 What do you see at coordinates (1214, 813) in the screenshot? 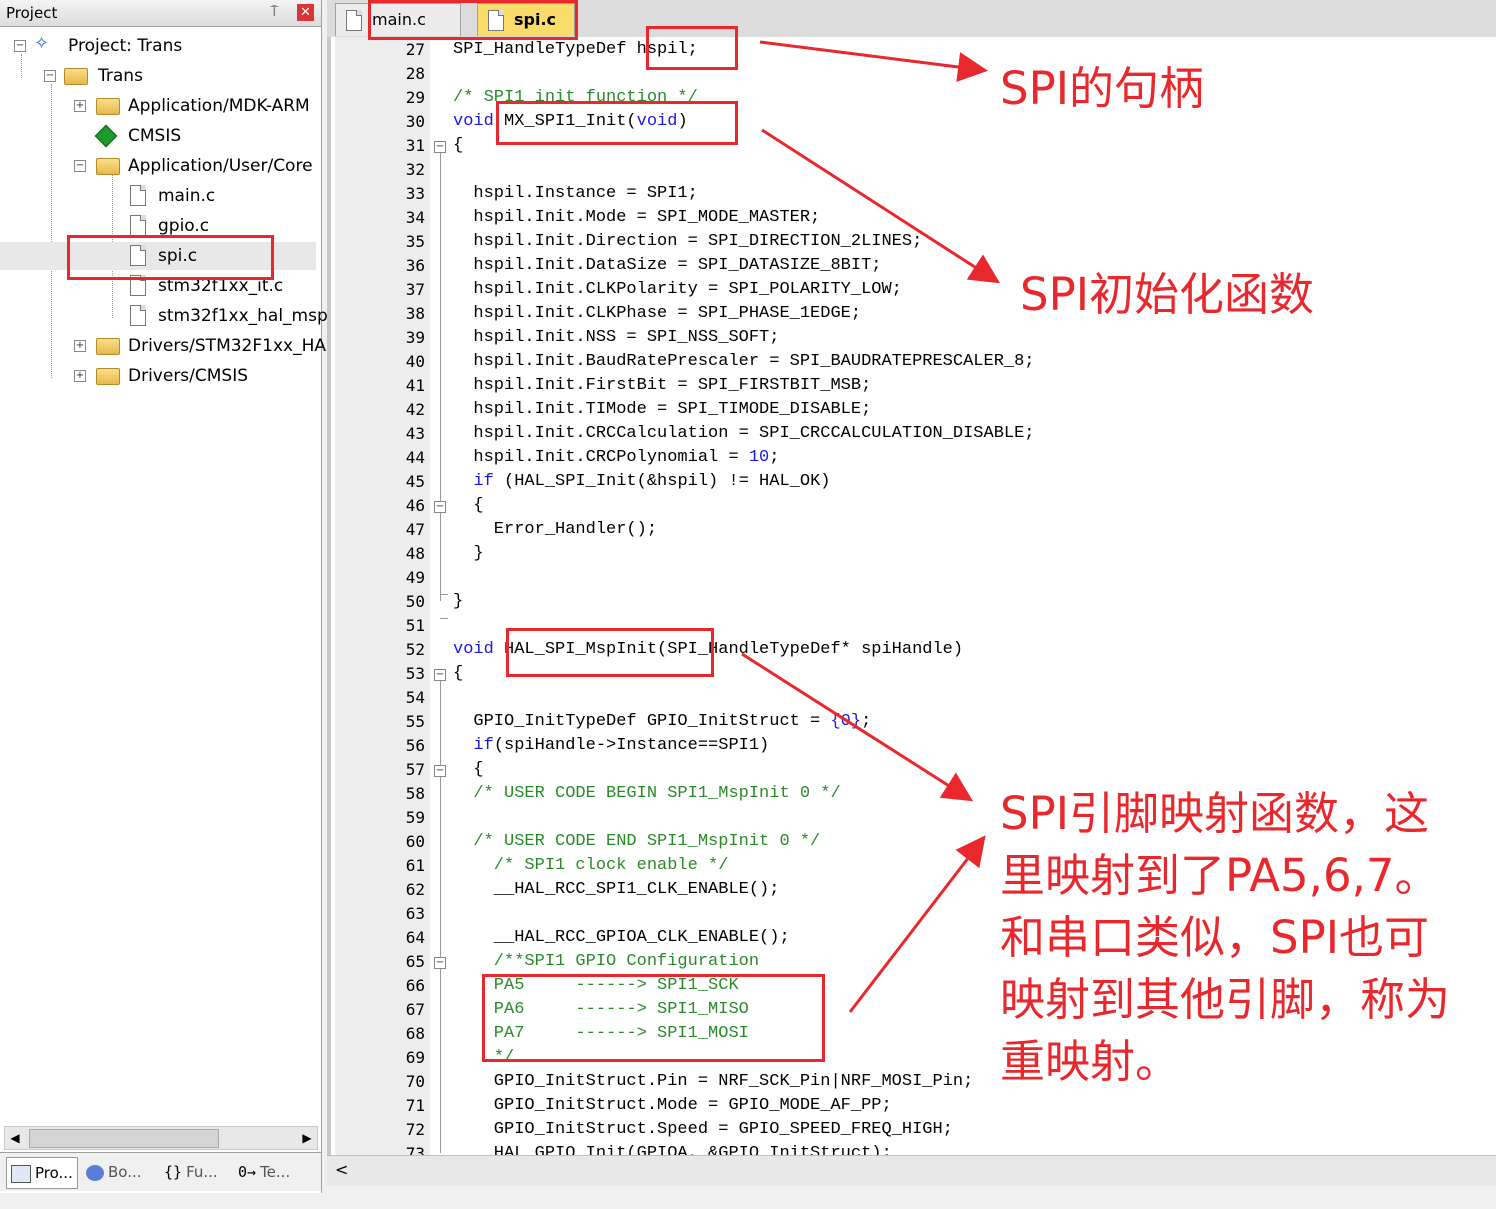
I see `annotation-remap-line: SPI引脚映射函数，这` at bounding box center [1214, 813].